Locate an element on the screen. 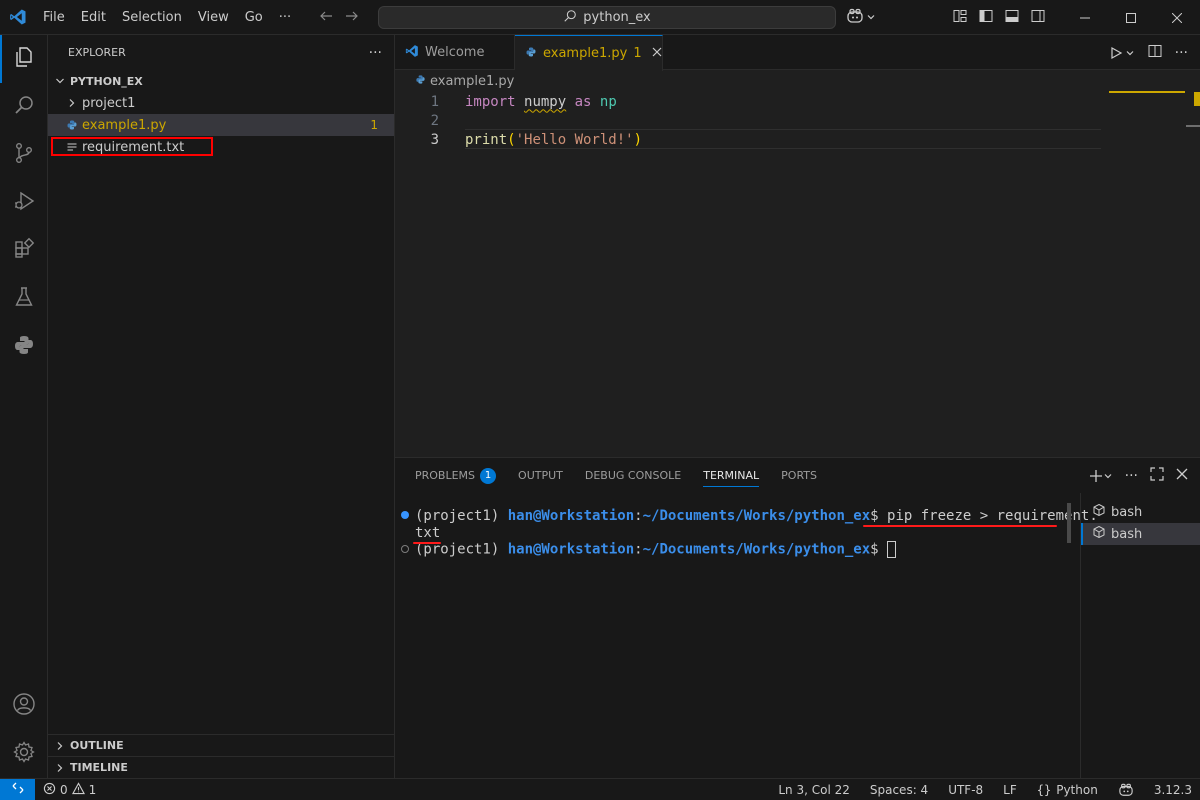 This screenshot has width=1200, height=800. run-python-button is located at coordinates (1122, 53).